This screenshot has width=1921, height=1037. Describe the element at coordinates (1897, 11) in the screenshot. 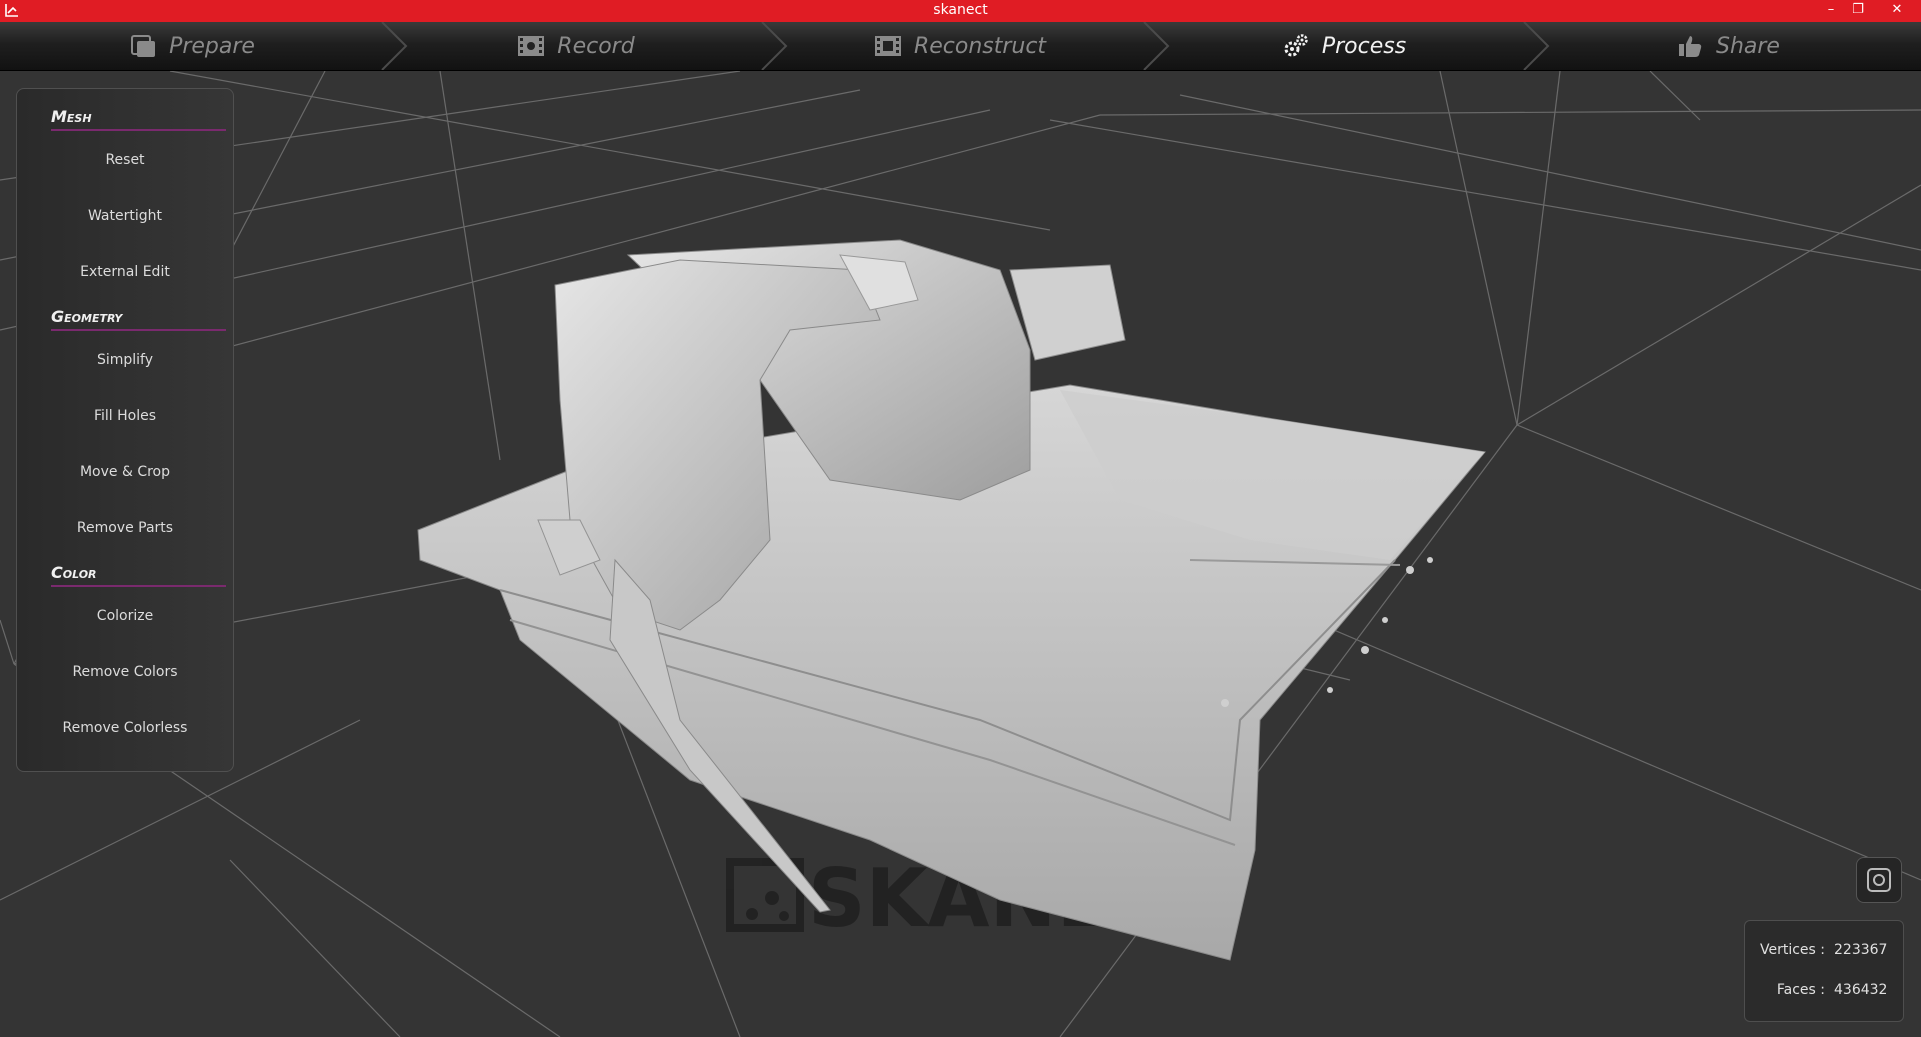

I see `close-icon: ✕` at that location.